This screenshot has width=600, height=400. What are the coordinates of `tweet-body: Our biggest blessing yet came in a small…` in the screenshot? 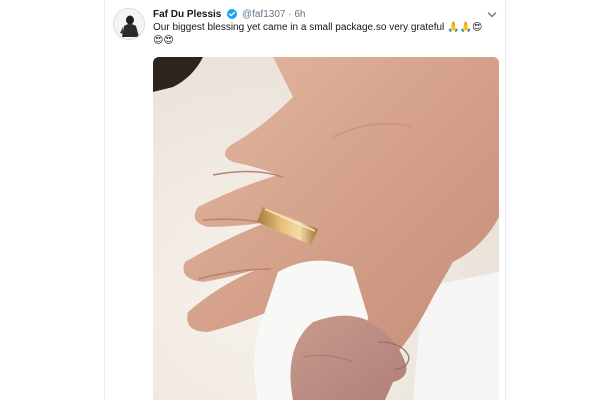 It's located at (299, 27).